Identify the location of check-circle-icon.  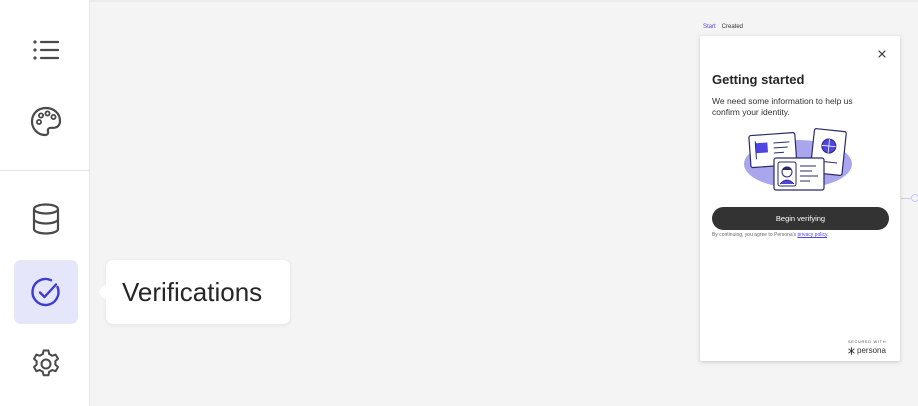
(45, 292).